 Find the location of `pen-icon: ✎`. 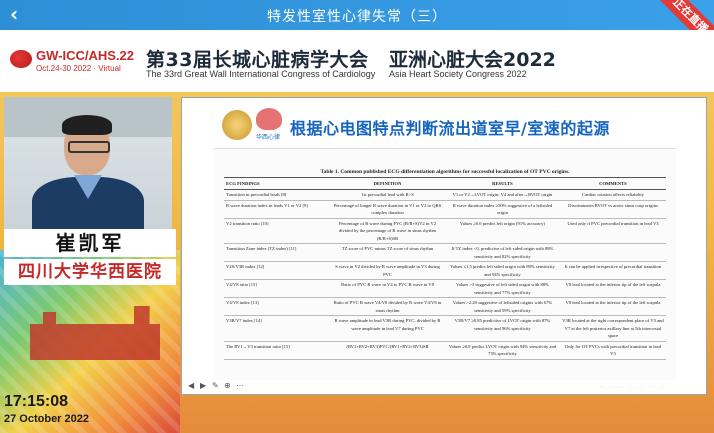

pen-icon: ✎ is located at coordinates (216, 386).